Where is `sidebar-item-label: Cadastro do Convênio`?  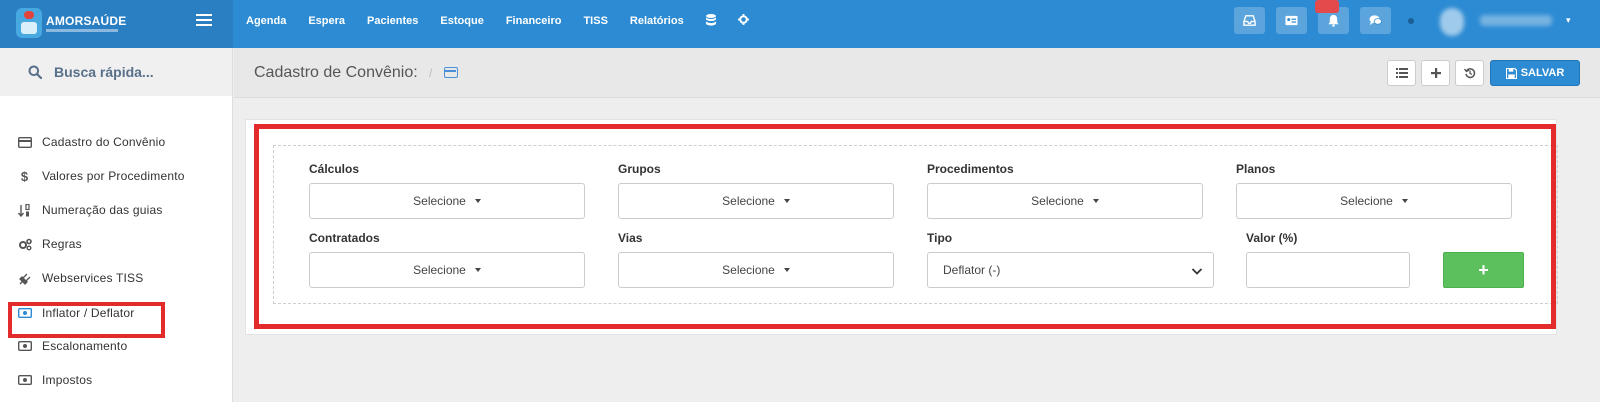
sidebar-item-label: Cadastro do Convênio is located at coordinates (104, 142).